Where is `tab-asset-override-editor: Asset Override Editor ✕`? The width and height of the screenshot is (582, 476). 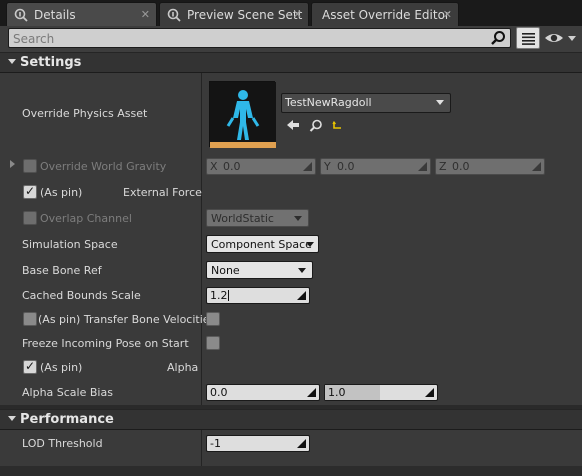
tab-asset-override-editor: Asset Override Editor ✕ is located at coordinates (385, 14).